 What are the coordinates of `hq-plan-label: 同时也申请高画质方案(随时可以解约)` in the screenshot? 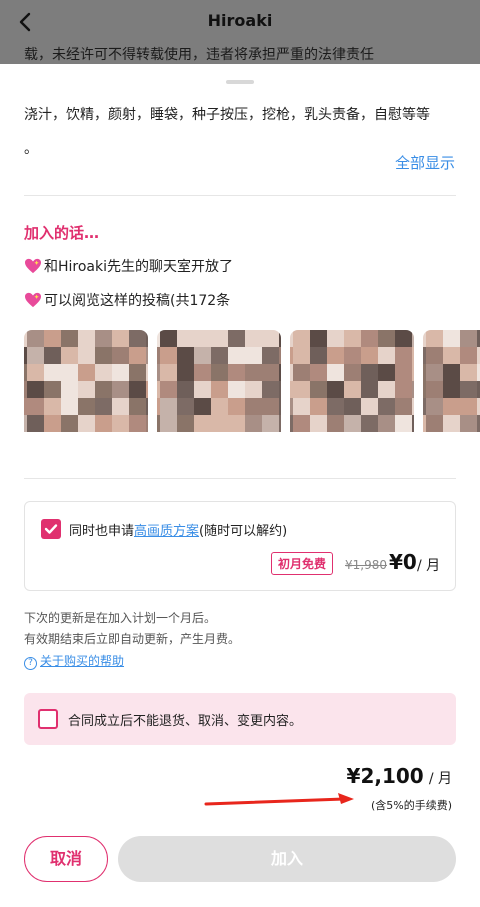 It's located at (178, 529).